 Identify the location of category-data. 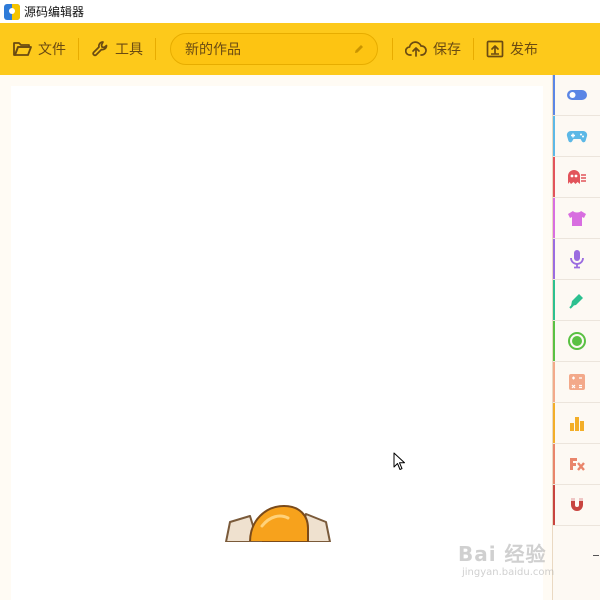
(576, 423).